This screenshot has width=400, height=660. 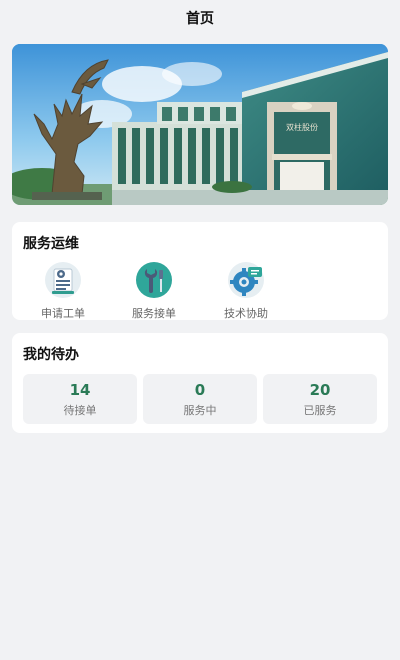 What do you see at coordinates (51, 355) in the screenshot?
I see `my-todo-title: 我的待办` at bounding box center [51, 355].